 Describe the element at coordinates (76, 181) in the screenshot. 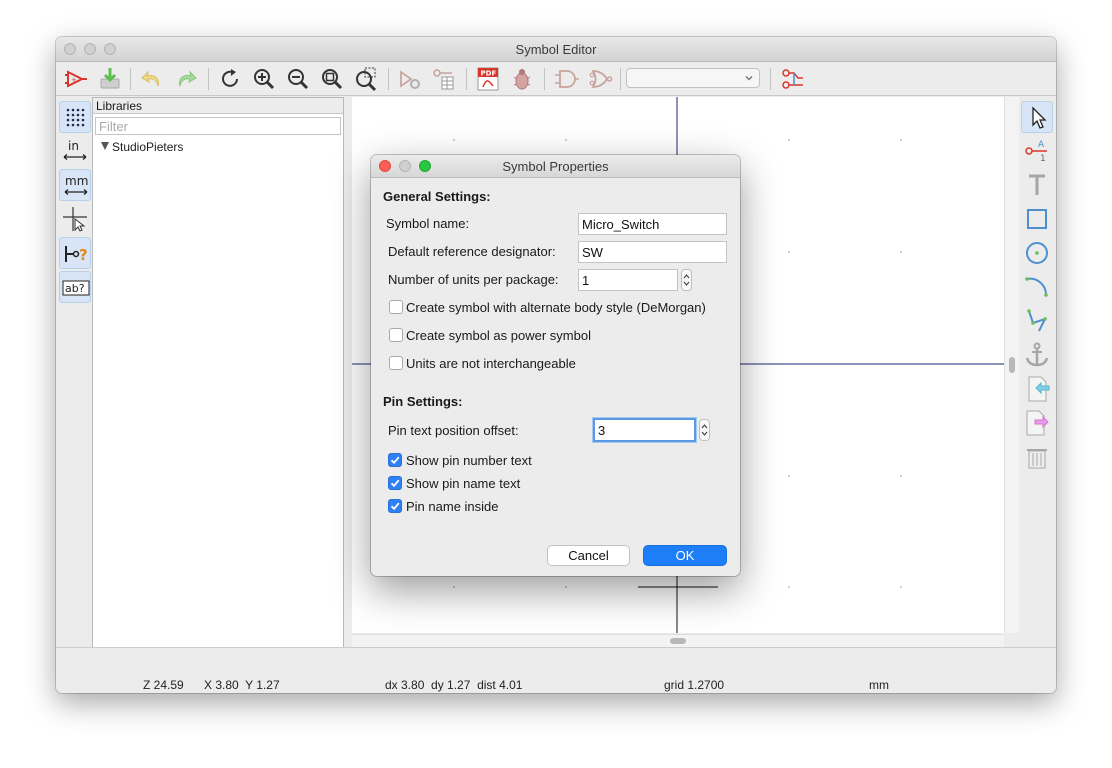

I see `mm-label: mm` at that location.